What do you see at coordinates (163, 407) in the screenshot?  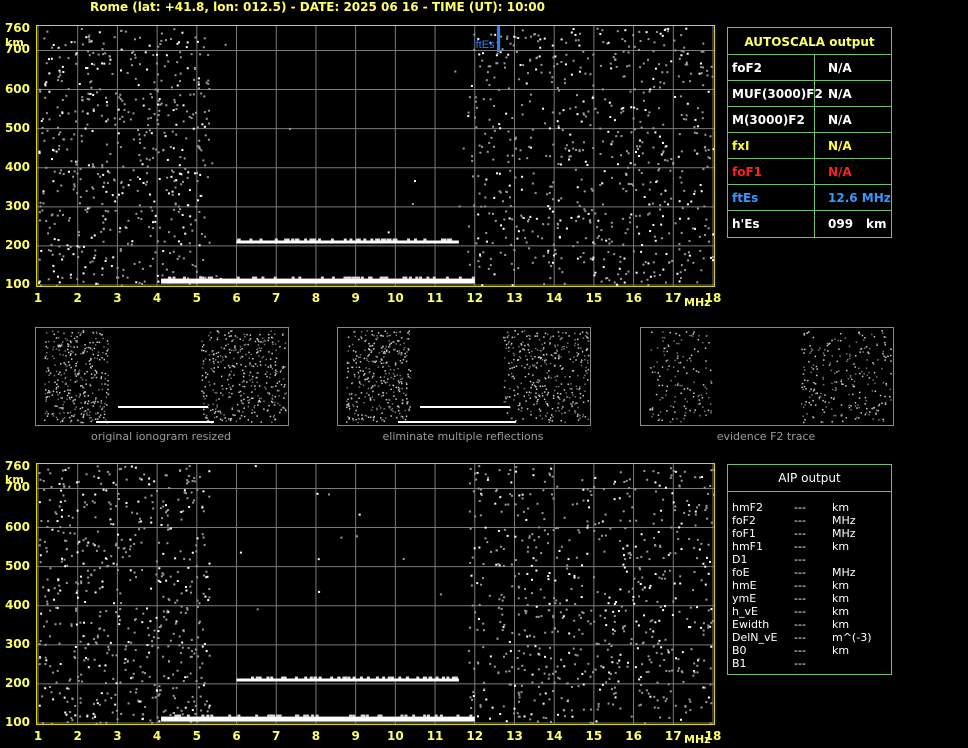 I see `thumbnail-trace` at bounding box center [163, 407].